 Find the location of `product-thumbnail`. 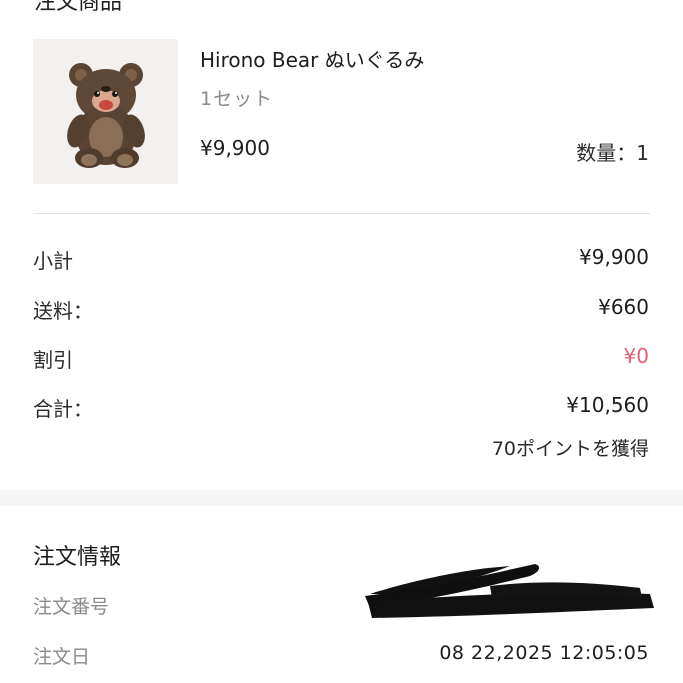

product-thumbnail is located at coordinates (105, 111).